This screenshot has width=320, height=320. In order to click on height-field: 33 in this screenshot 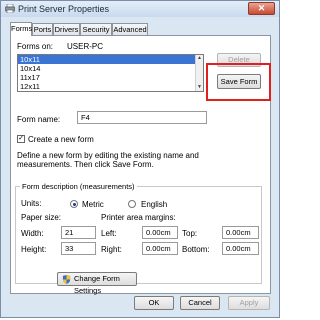, I will do `click(78, 248)`.